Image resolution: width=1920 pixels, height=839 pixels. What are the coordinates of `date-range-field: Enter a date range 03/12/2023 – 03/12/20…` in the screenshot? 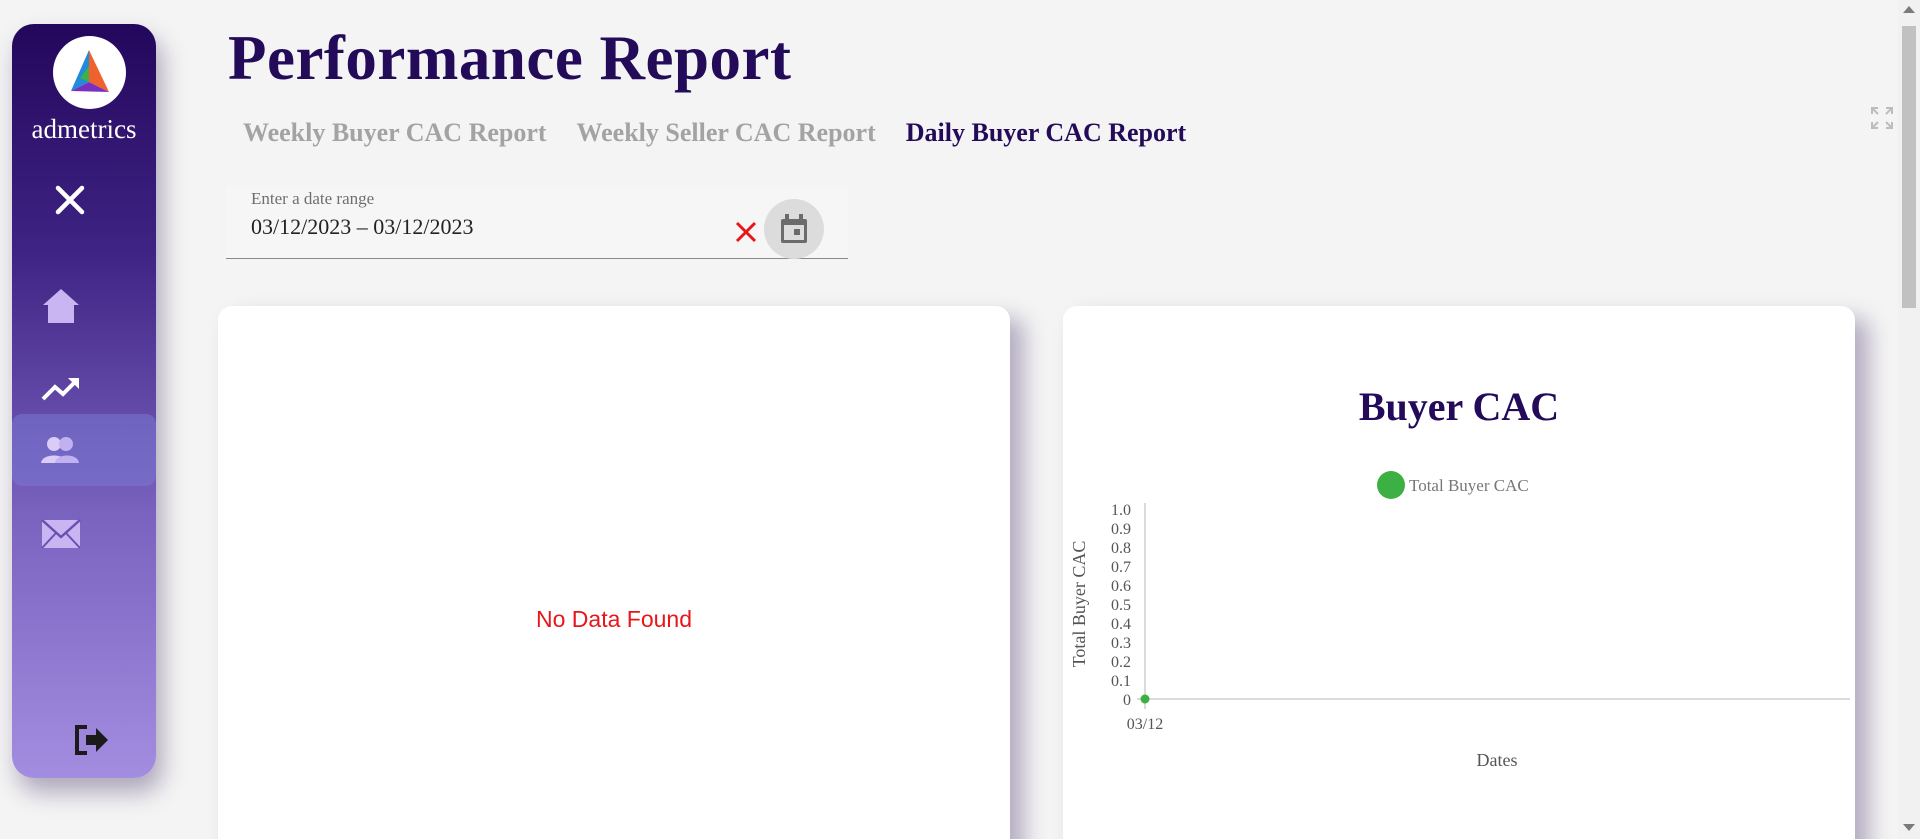 It's located at (537, 223).